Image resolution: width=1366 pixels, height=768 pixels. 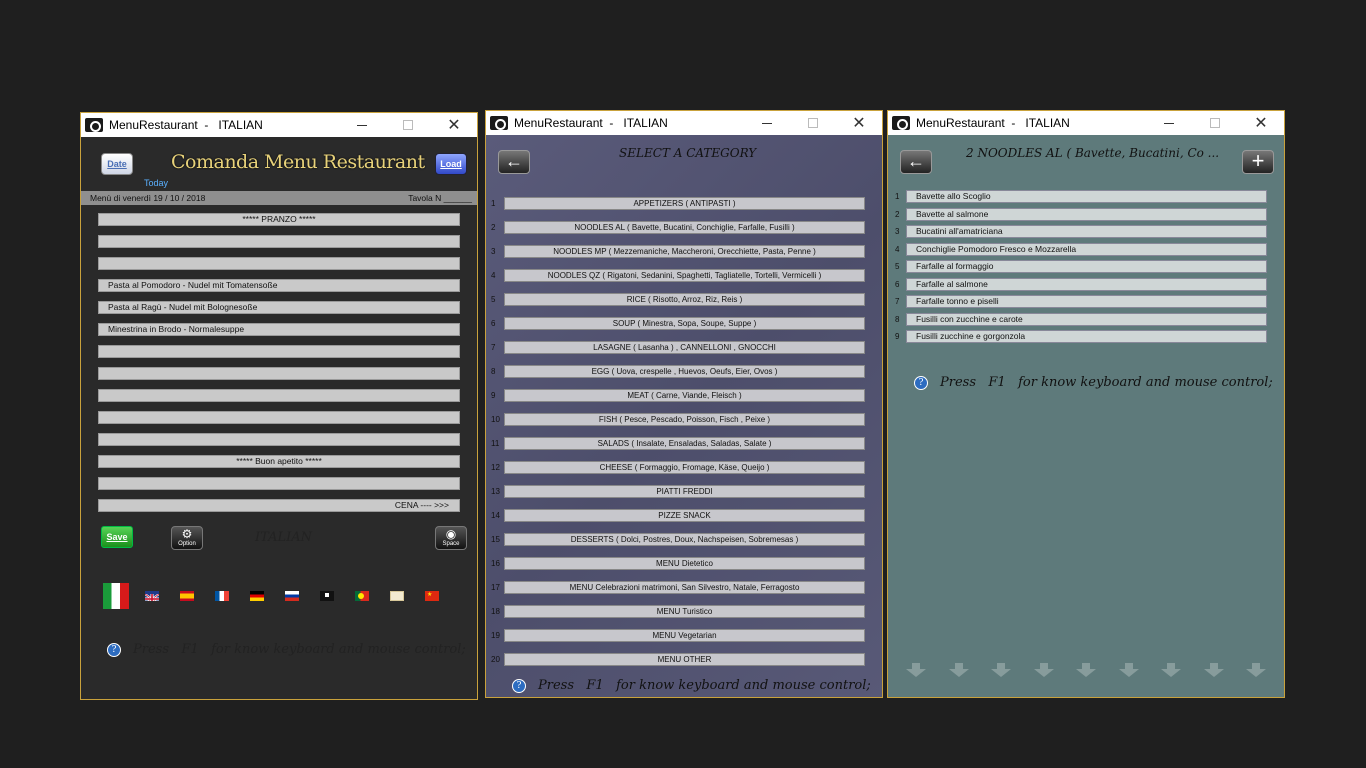 I want to click on dish-label: Conchiglie Pomodoro Fresco e Mozzarella, so click(x=1086, y=249).